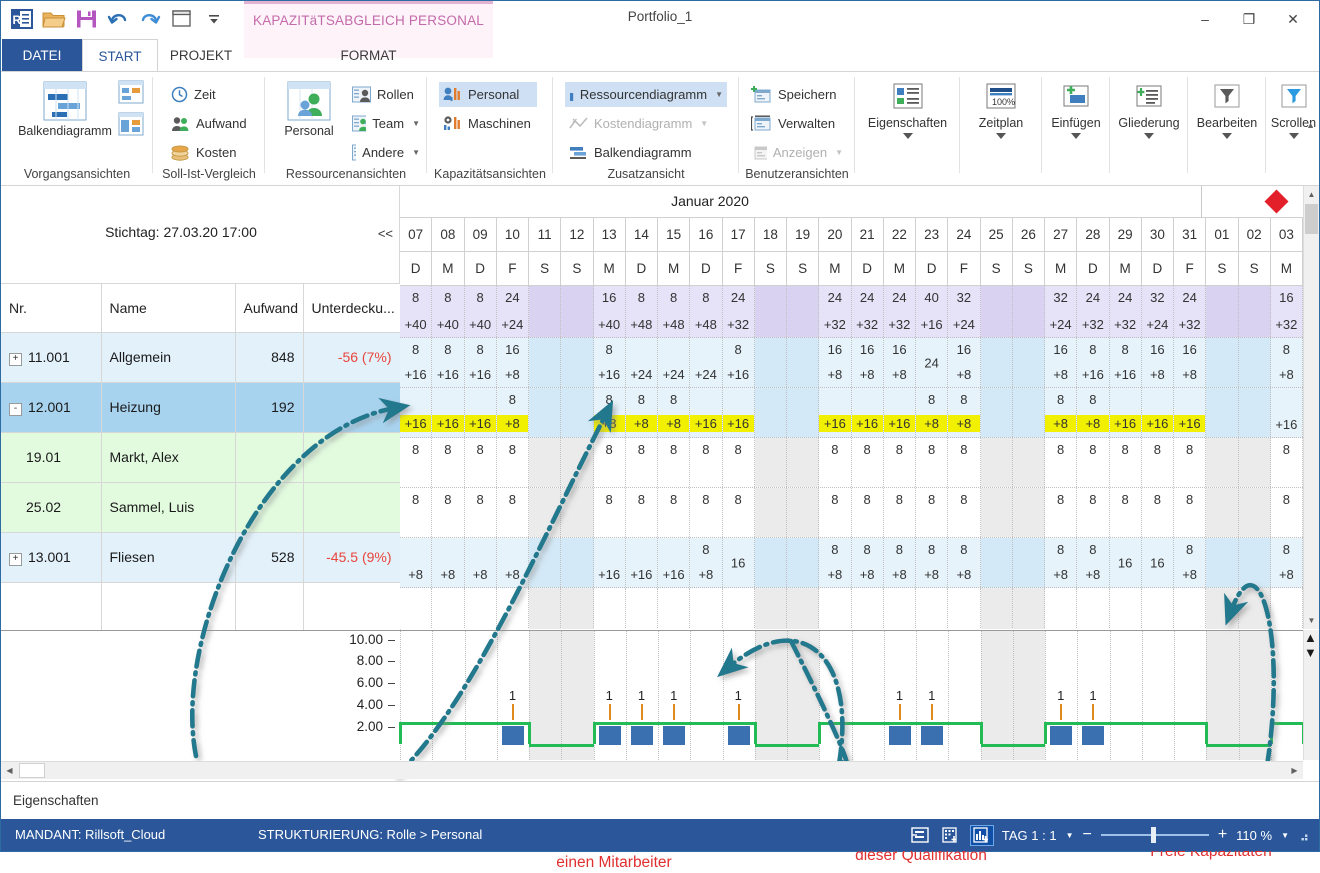  Describe the element at coordinates (201, 357) in the screenshot. I see `table-row: +11.001 Allgemein 848 -56 (7%)` at that location.